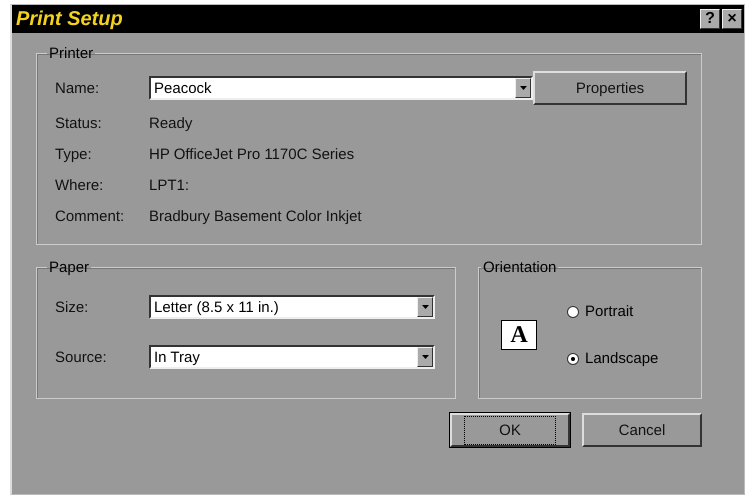 The width and height of the screenshot is (745, 495). Describe the element at coordinates (255, 216) in the screenshot. I see `info-value: Bradbury Basement Color Inkjet` at that location.